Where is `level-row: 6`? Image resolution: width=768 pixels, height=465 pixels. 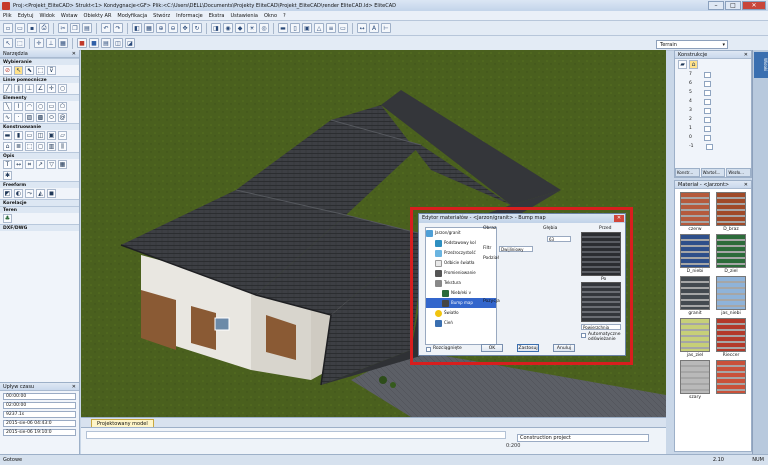
level-row: 6 is located at coordinates (713, 83).